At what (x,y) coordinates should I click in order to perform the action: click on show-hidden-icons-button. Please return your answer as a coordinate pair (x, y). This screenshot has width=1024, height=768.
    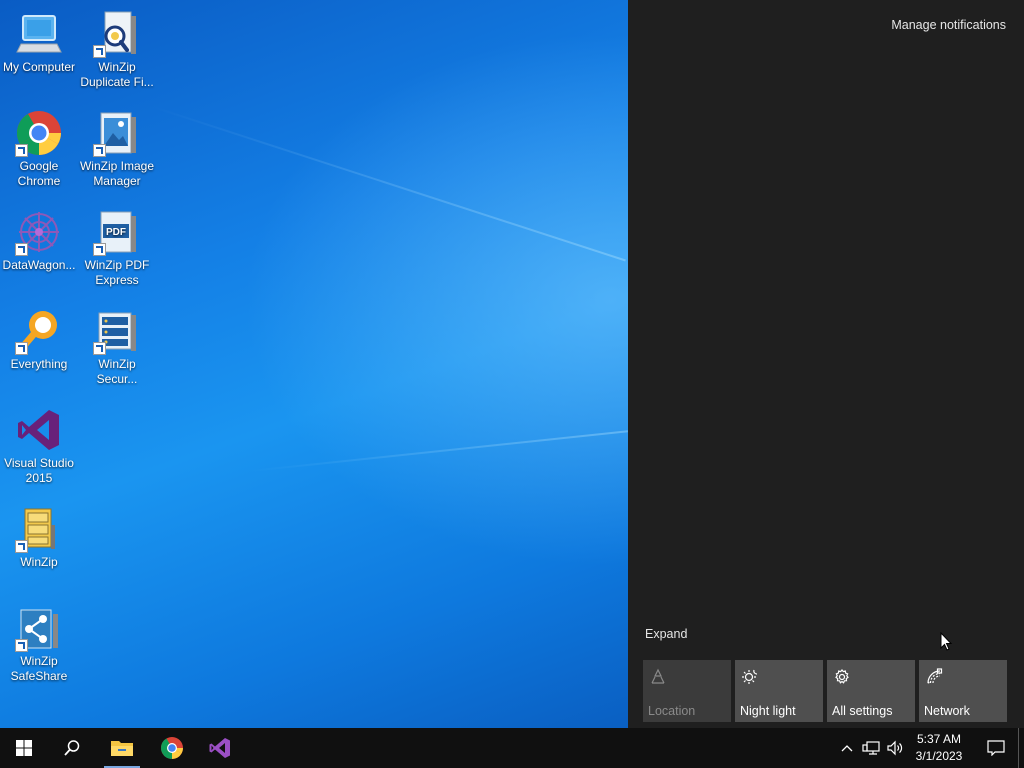
    Looking at the image, I should click on (847, 748).